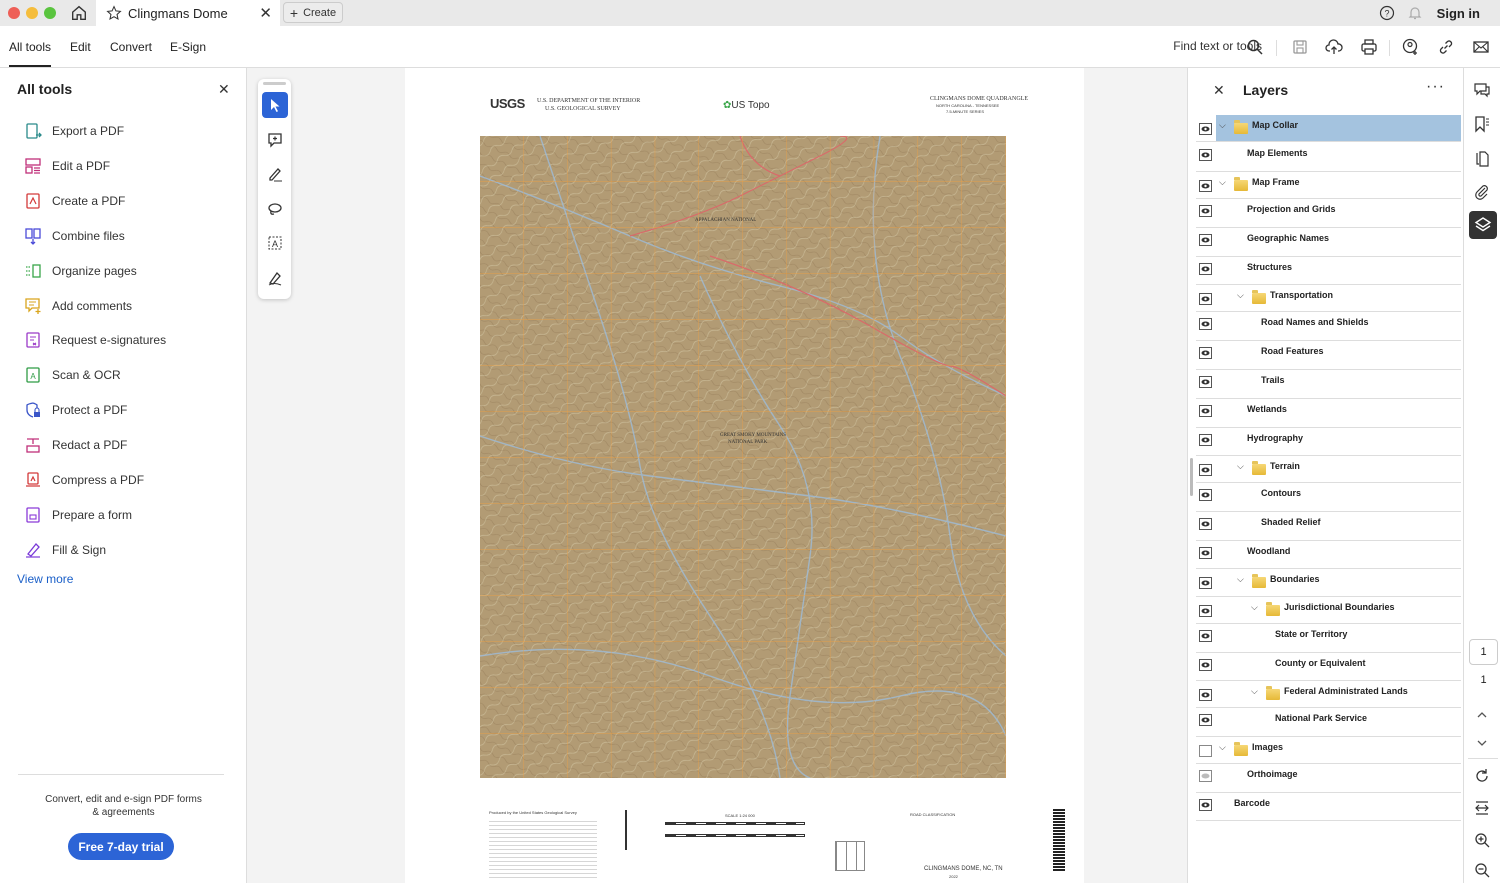 The width and height of the screenshot is (1500, 883). I want to click on layer-row-federal-administrated-lands: ⌵ Federal Administrated Lands, so click(1328, 694).